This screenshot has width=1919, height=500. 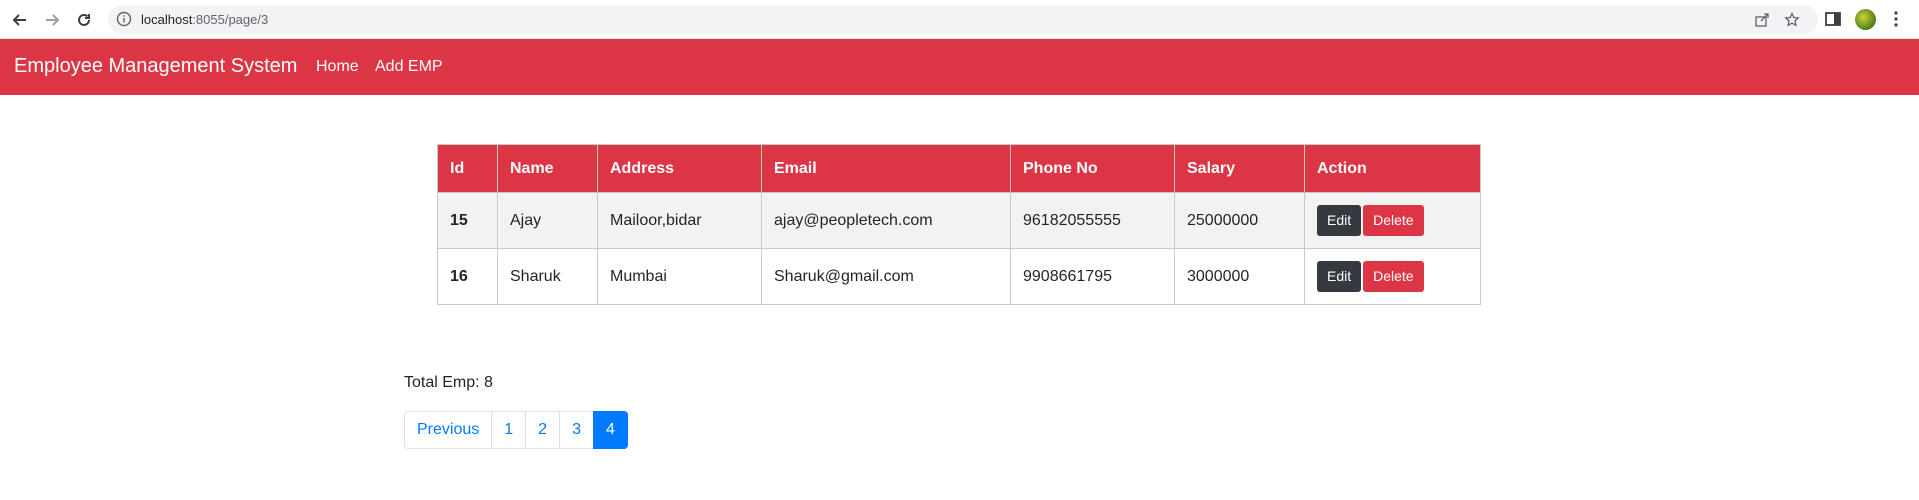 I want to click on cell-salary: 25000000, so click(x=1239, y=220).